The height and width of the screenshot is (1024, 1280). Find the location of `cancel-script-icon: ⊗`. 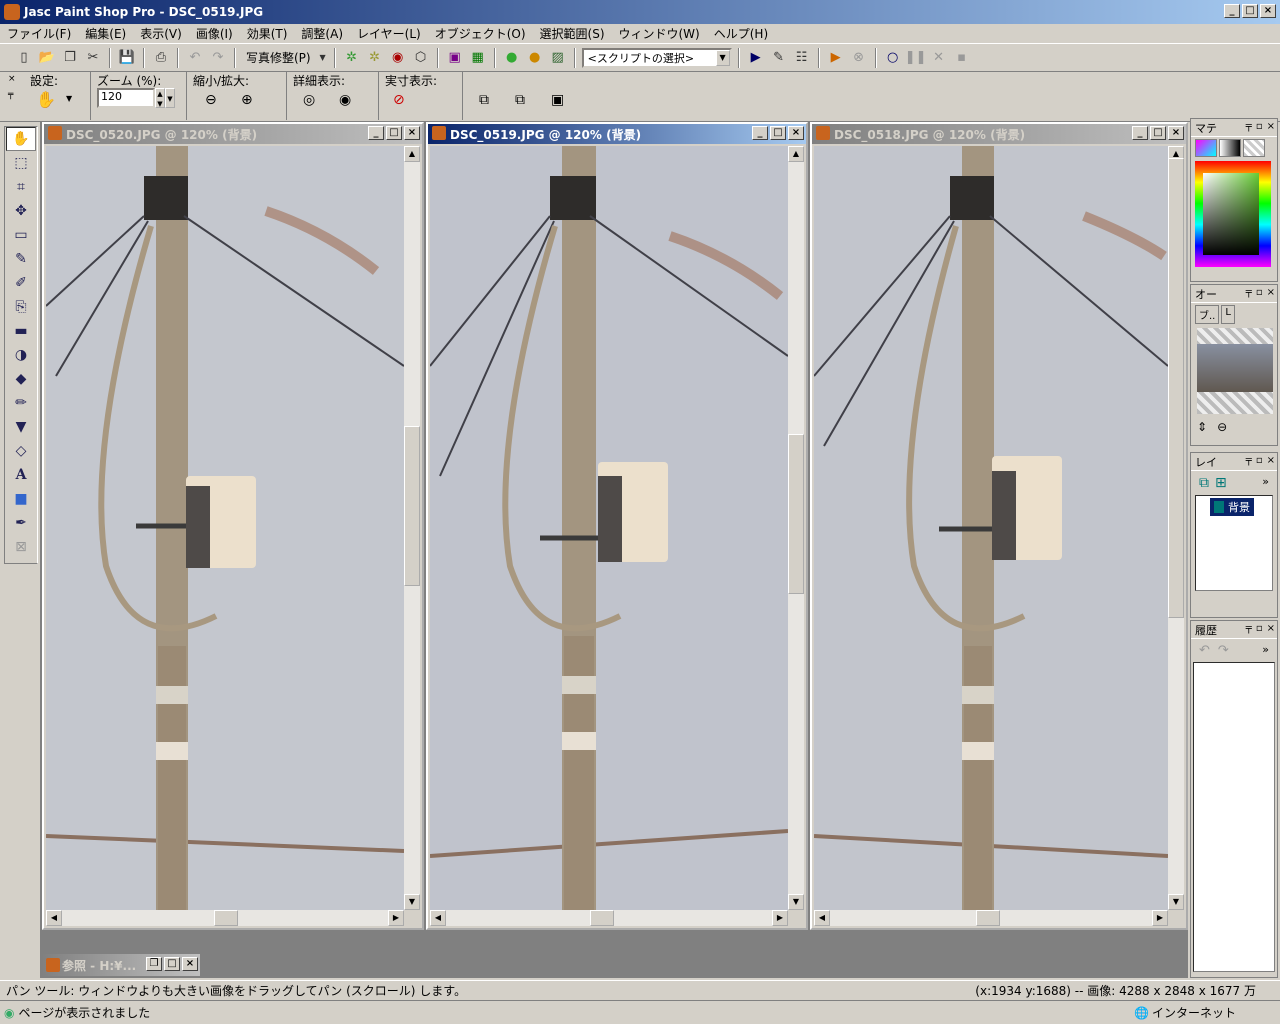

cancel-script-icon: ⊗ is located at coordinates (859, 58).